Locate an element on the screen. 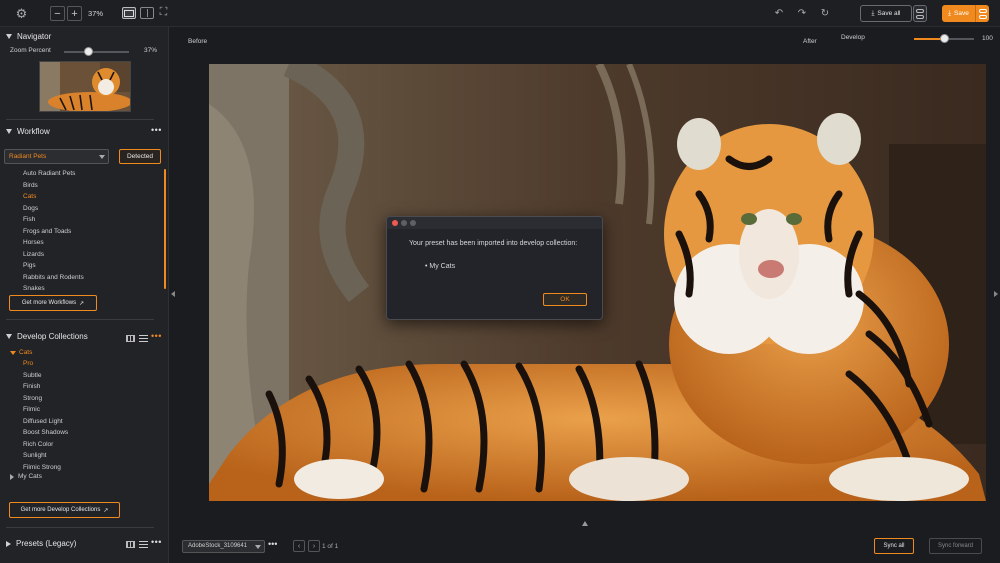 The width and height of the screenshot is (1000, 563). list-item: Filmic Strong is located at coordinates (45, 468).